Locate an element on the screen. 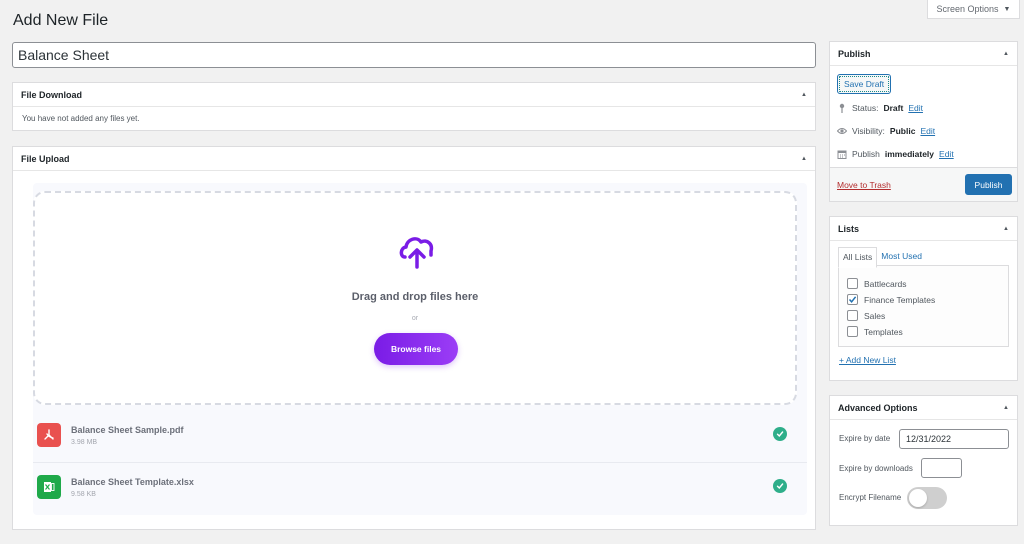  encrypt-filename-label: Encrypt Filename is located at coordinates (870, 497).